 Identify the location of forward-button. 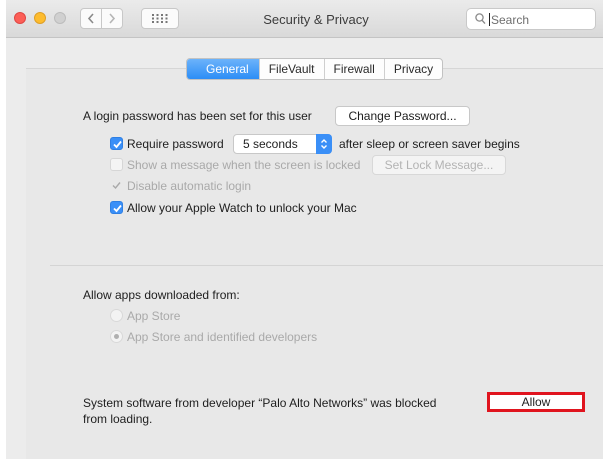
(112, 18).